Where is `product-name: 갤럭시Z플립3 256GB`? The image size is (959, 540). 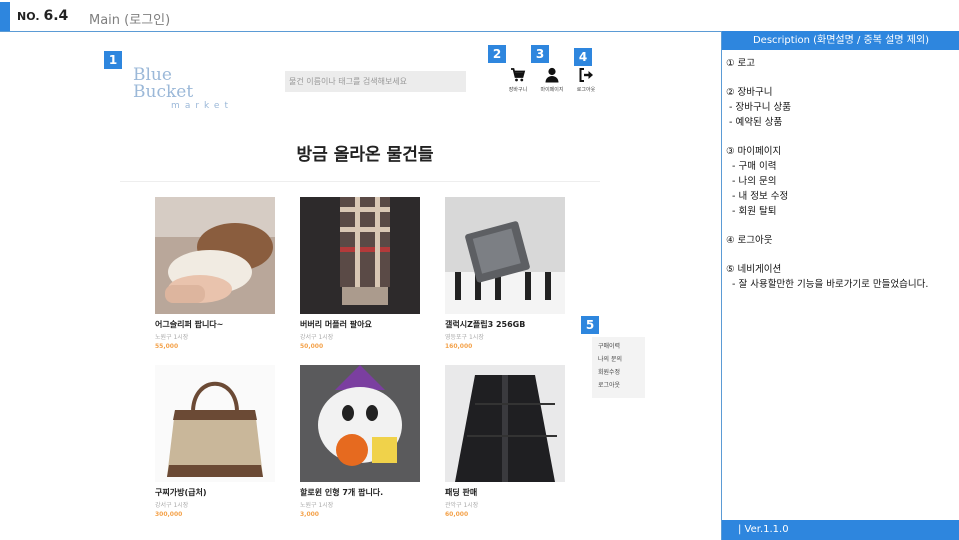 product-name: 갤럭시Z플립3 256GB is located at coordinates (507, 324).